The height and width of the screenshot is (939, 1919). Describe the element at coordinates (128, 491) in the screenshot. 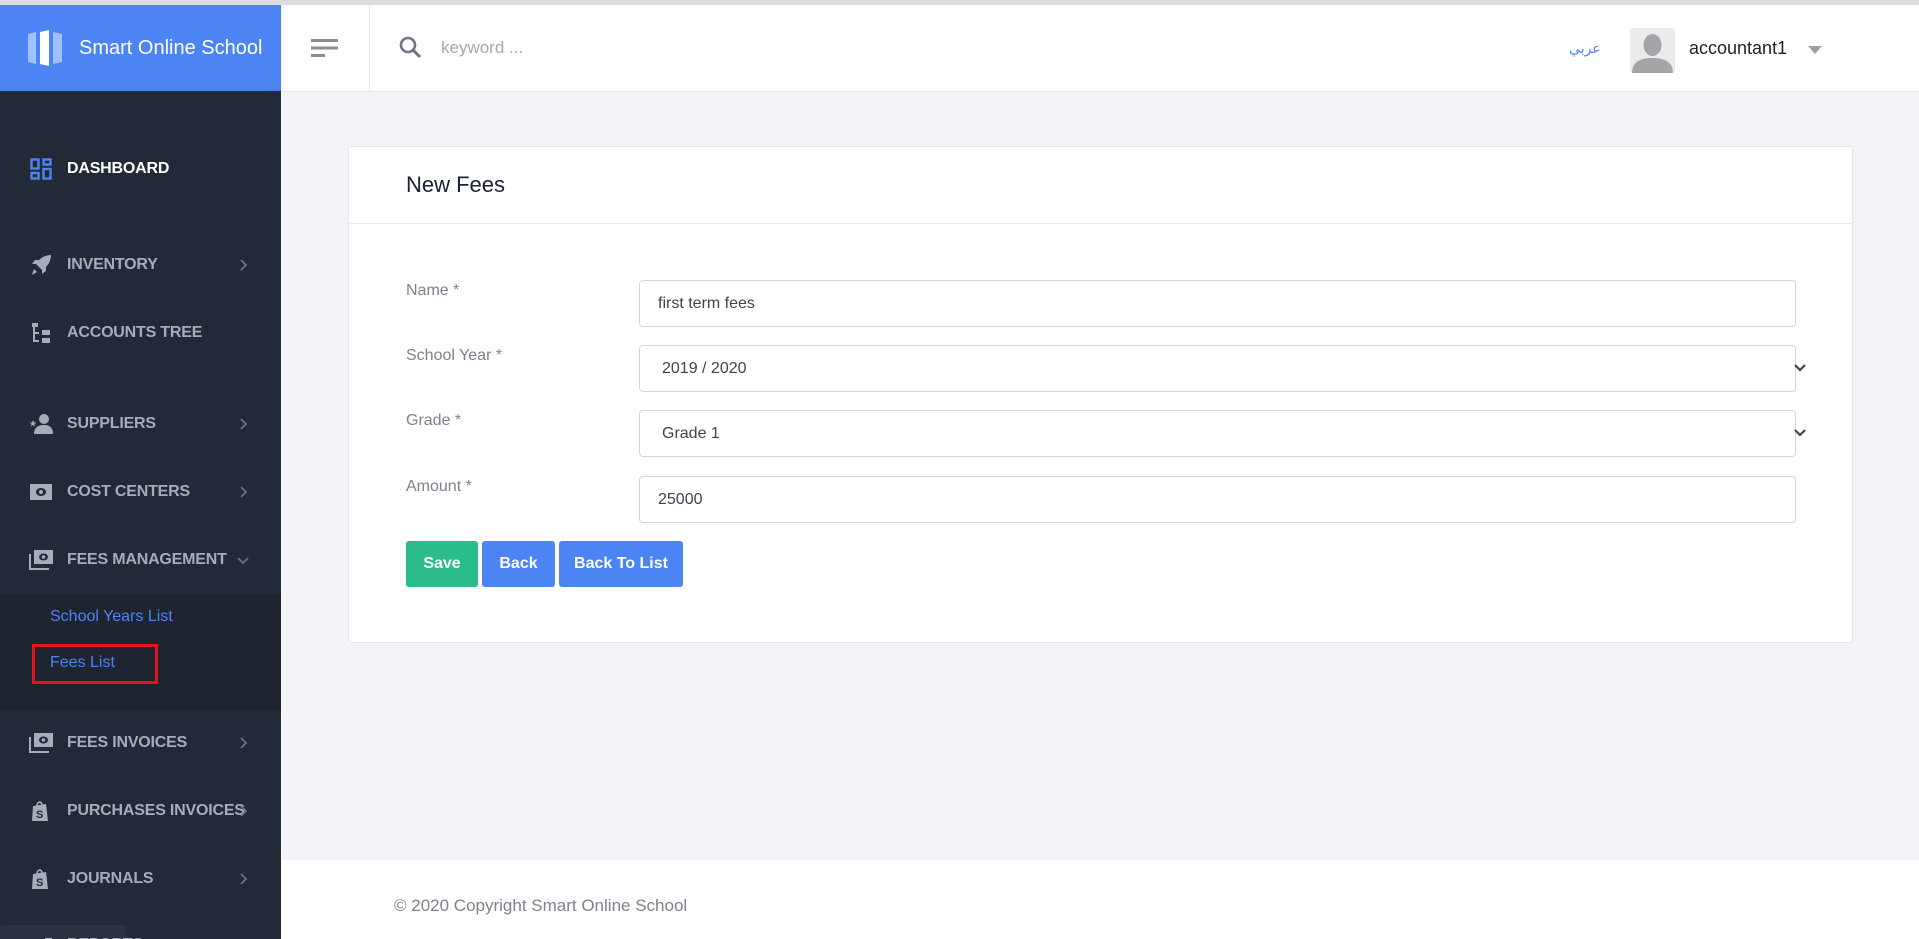

I see `sidebar-item-label: COST CENTERS` at that location.